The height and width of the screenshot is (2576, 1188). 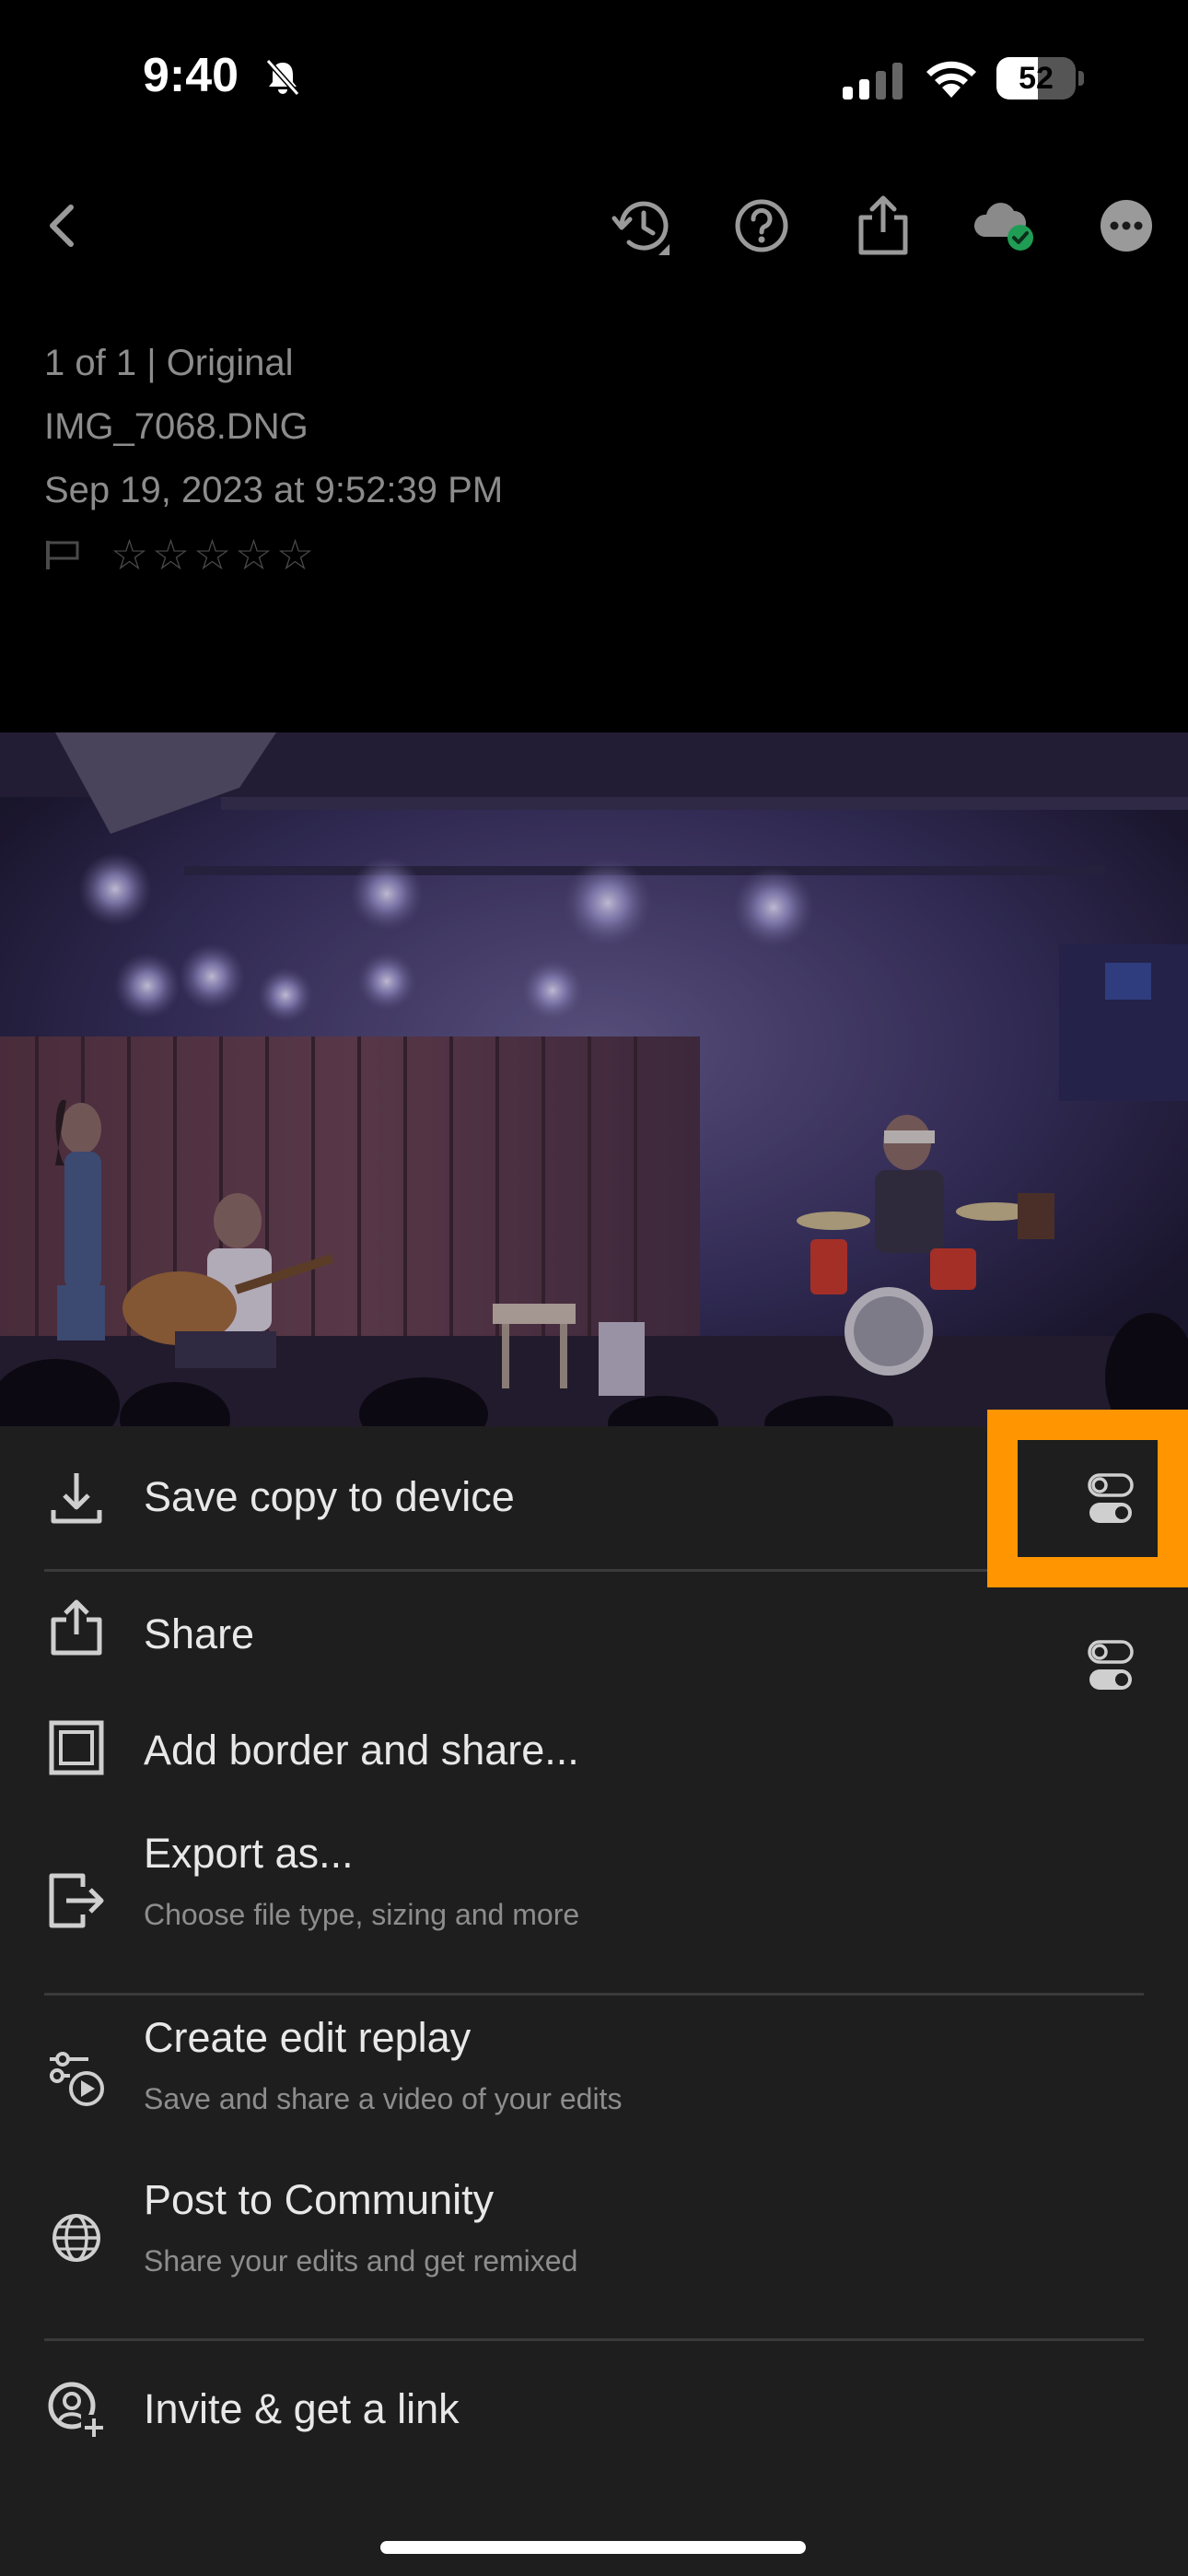 I want to click on border-icon, so click(x=76, y=1747).